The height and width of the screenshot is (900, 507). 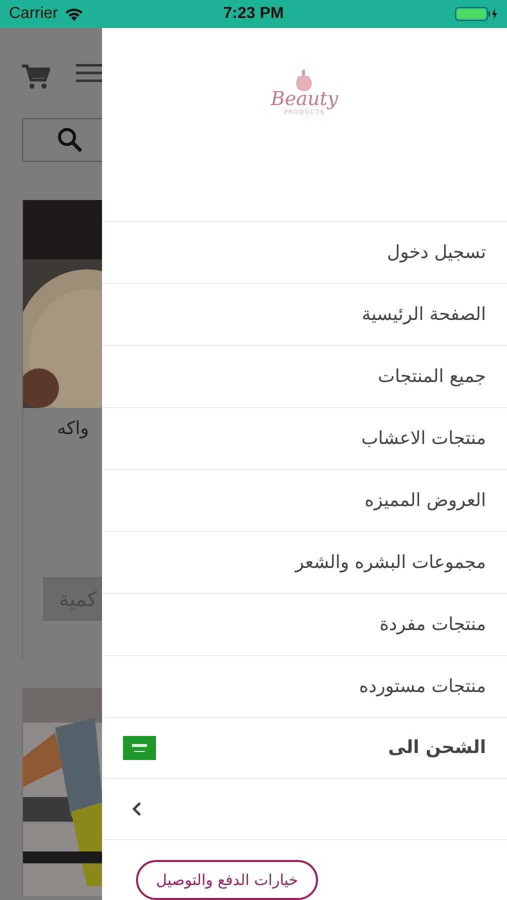 What do you see at coordinates (432, 376) in the screenshot?
I see `menu-item: جميع المنتجات` at bounding box center [432, 376].